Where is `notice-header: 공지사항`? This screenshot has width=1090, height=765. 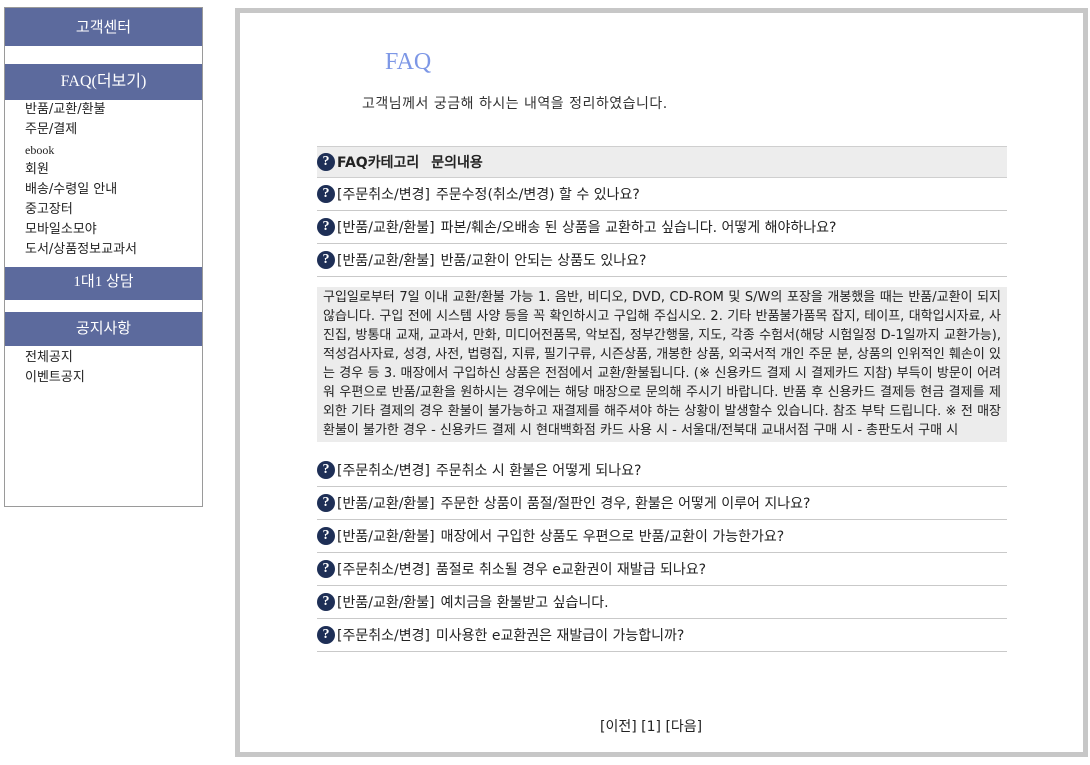 notice-header: 공지사항 is located at coordinates (103, 329).